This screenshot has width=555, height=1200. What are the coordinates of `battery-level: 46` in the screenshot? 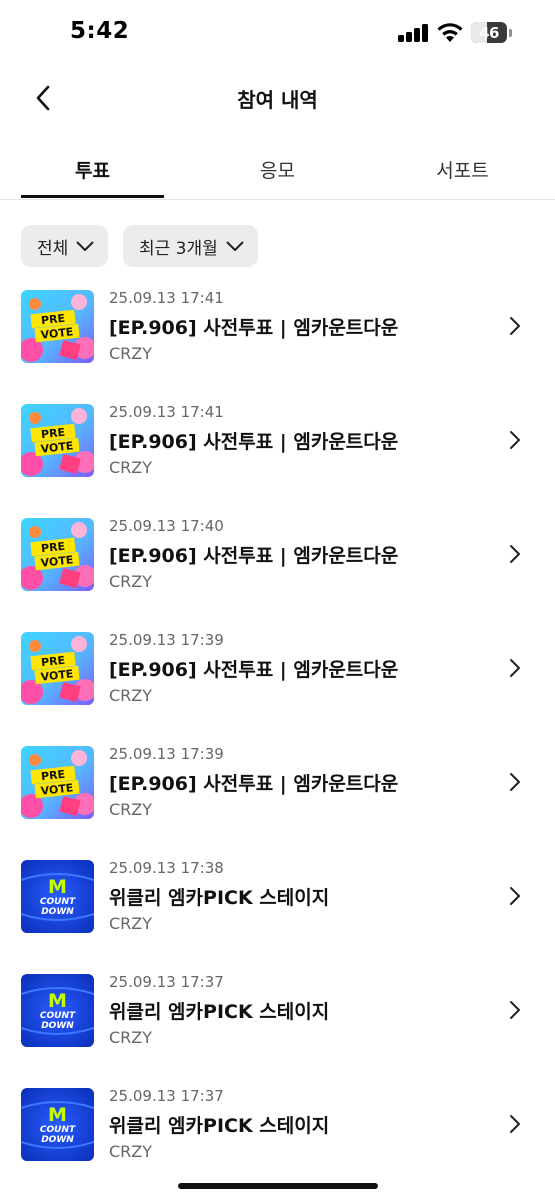 It's located at (489, 32).